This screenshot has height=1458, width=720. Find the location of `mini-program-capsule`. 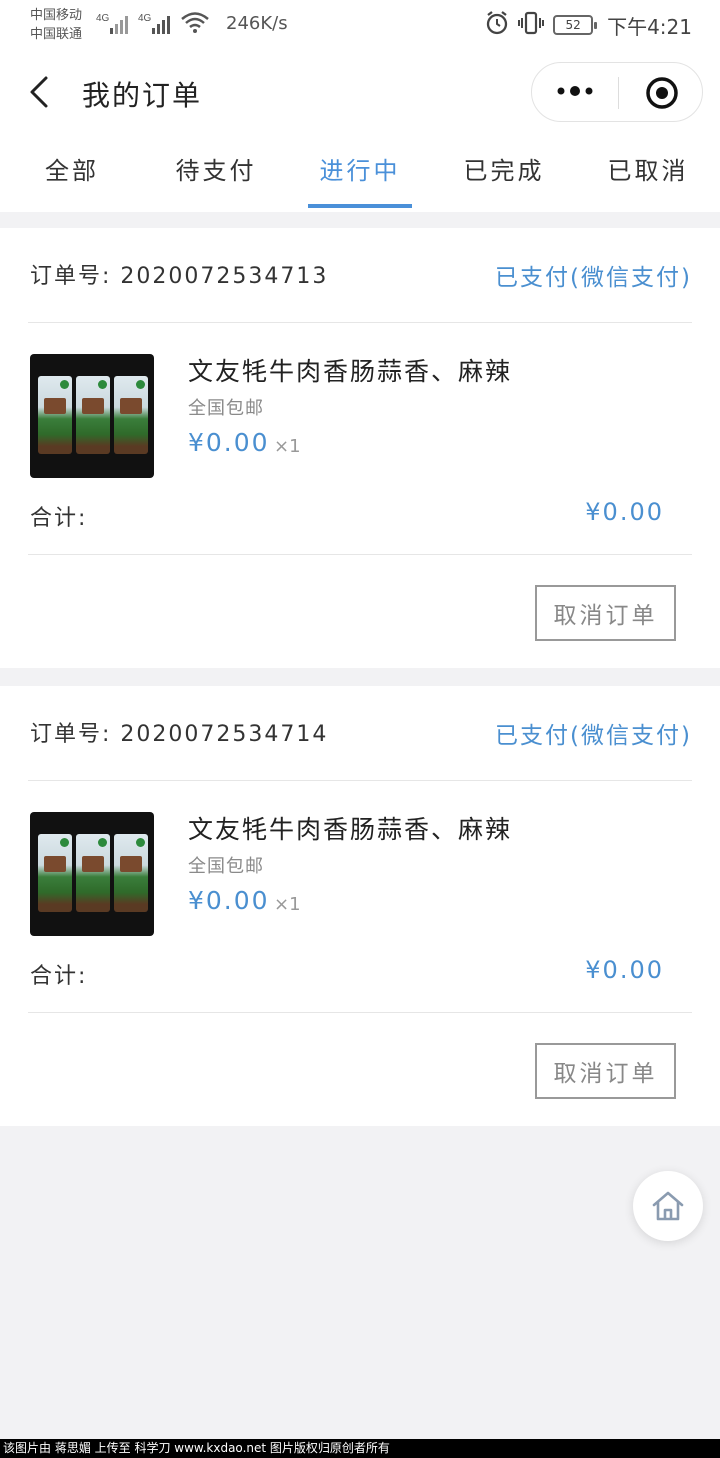

mini-program-capsule is located at coordinates (617, 92).